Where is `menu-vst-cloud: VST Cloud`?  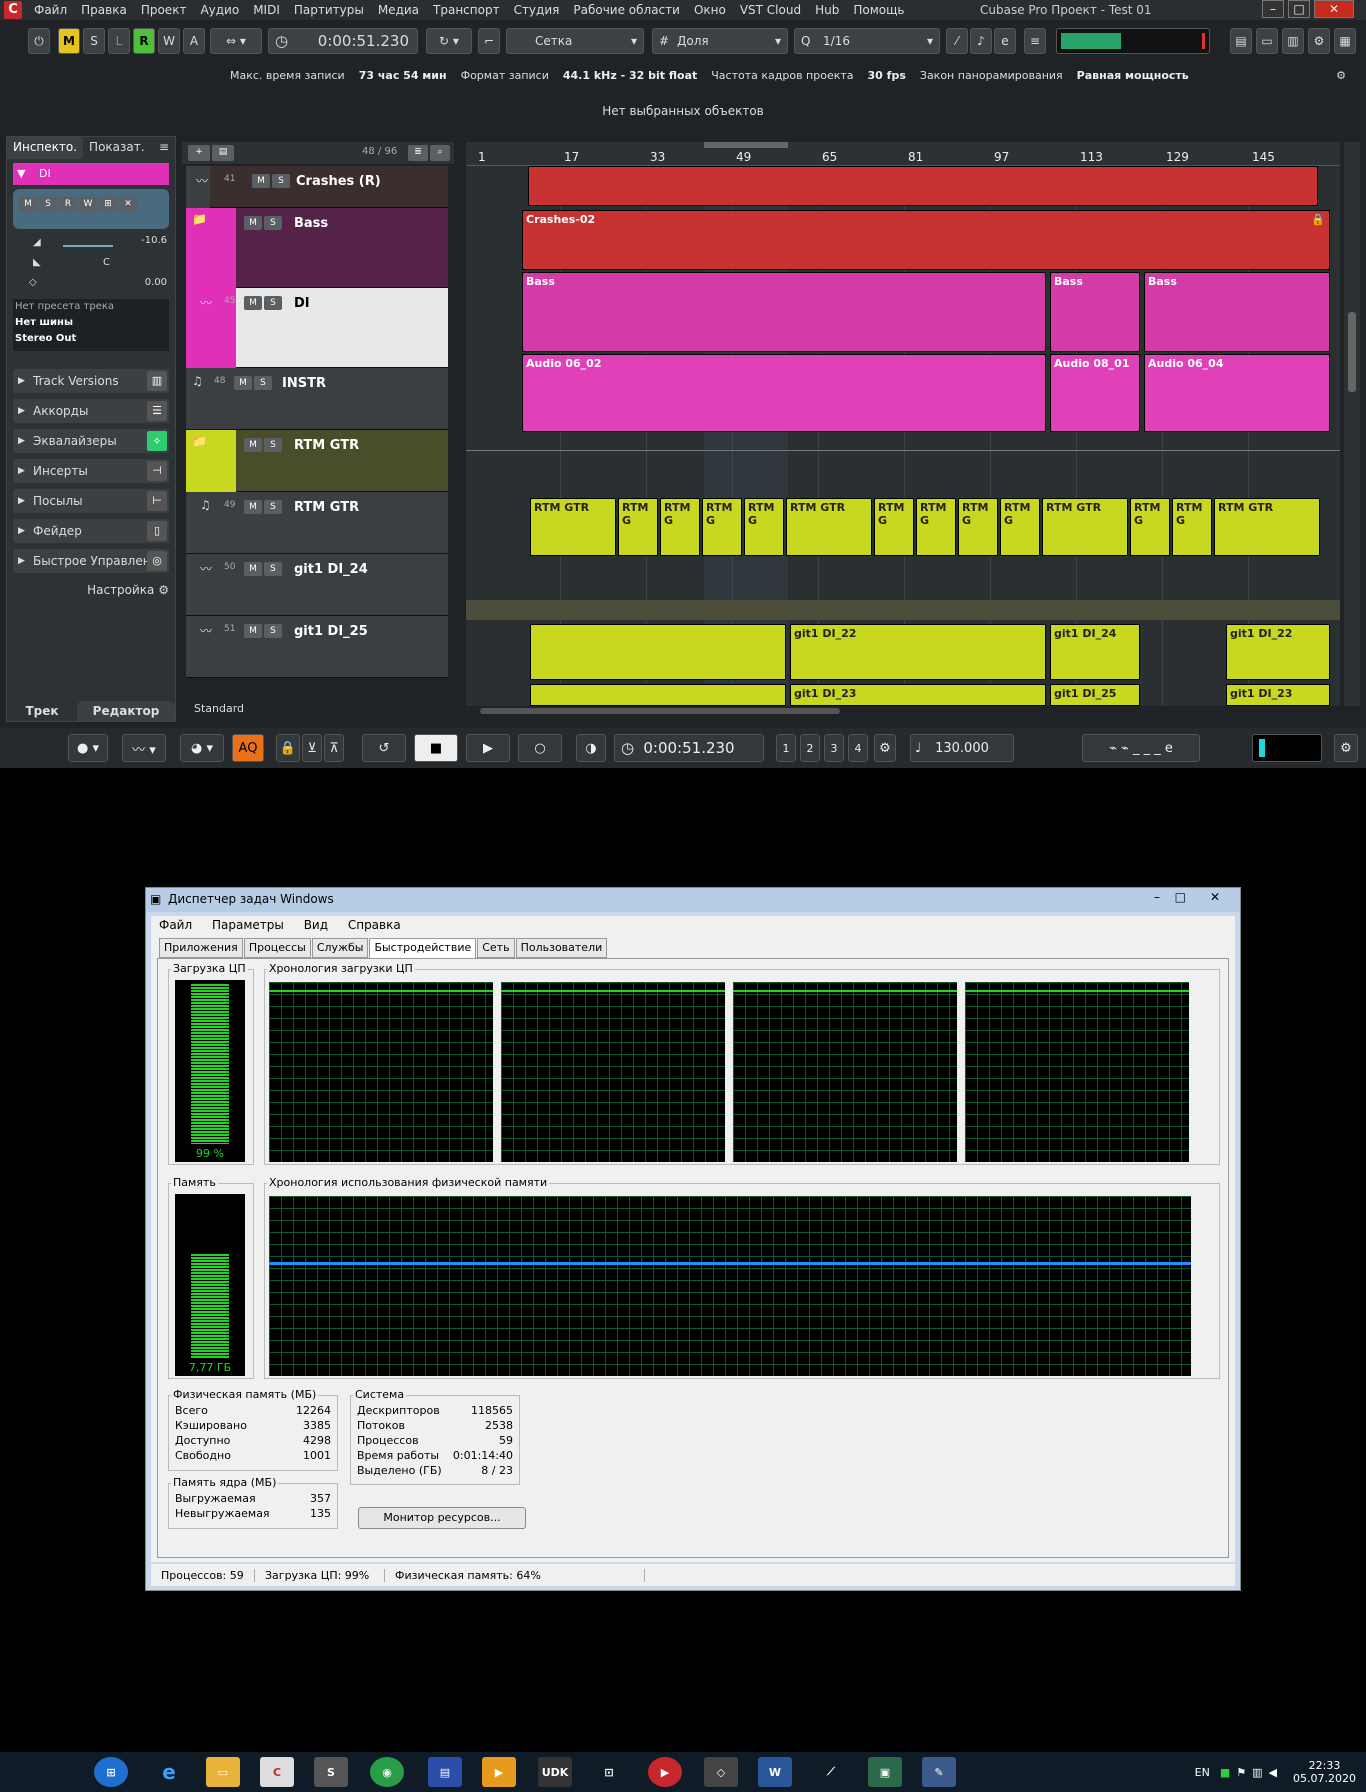 menu-vst-cloud: VST Cloud is located at coordinates (770, 10).